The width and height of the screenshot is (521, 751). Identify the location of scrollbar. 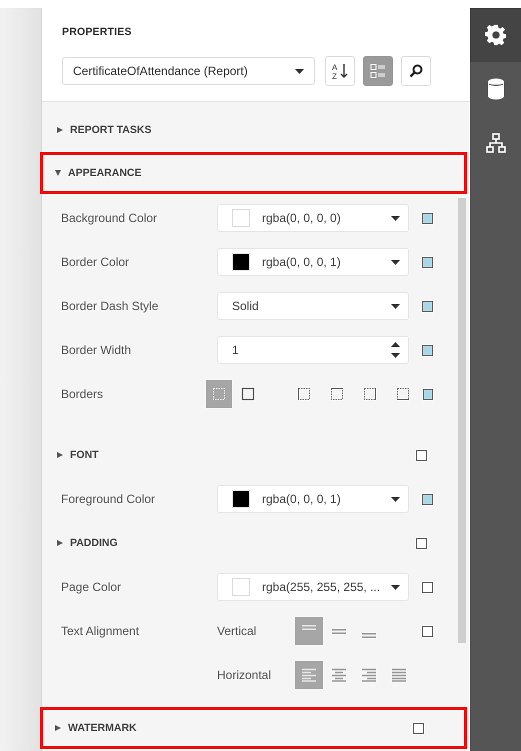
(462, 420).